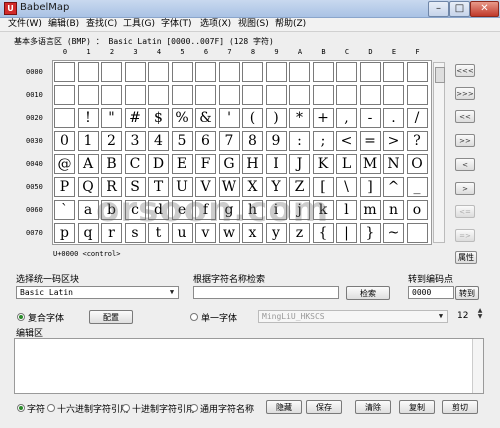 The width and height of the screenshot is (500, 428). Describe the element at coordinates (417, 210) in the screenshot. I see `char-cell: o` at that location.